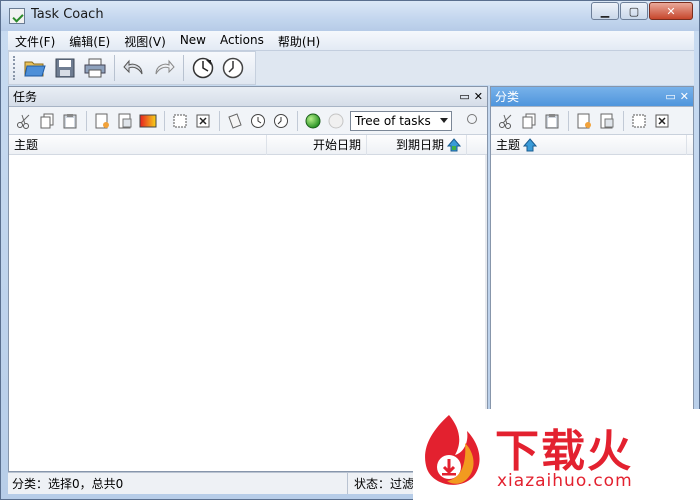 Image resolution: width=700 pixels, height=500 pixels. What do you see at coordinates (17, 16) in the screenshot?
I see `app-icon` at bounding box center [17, 16].